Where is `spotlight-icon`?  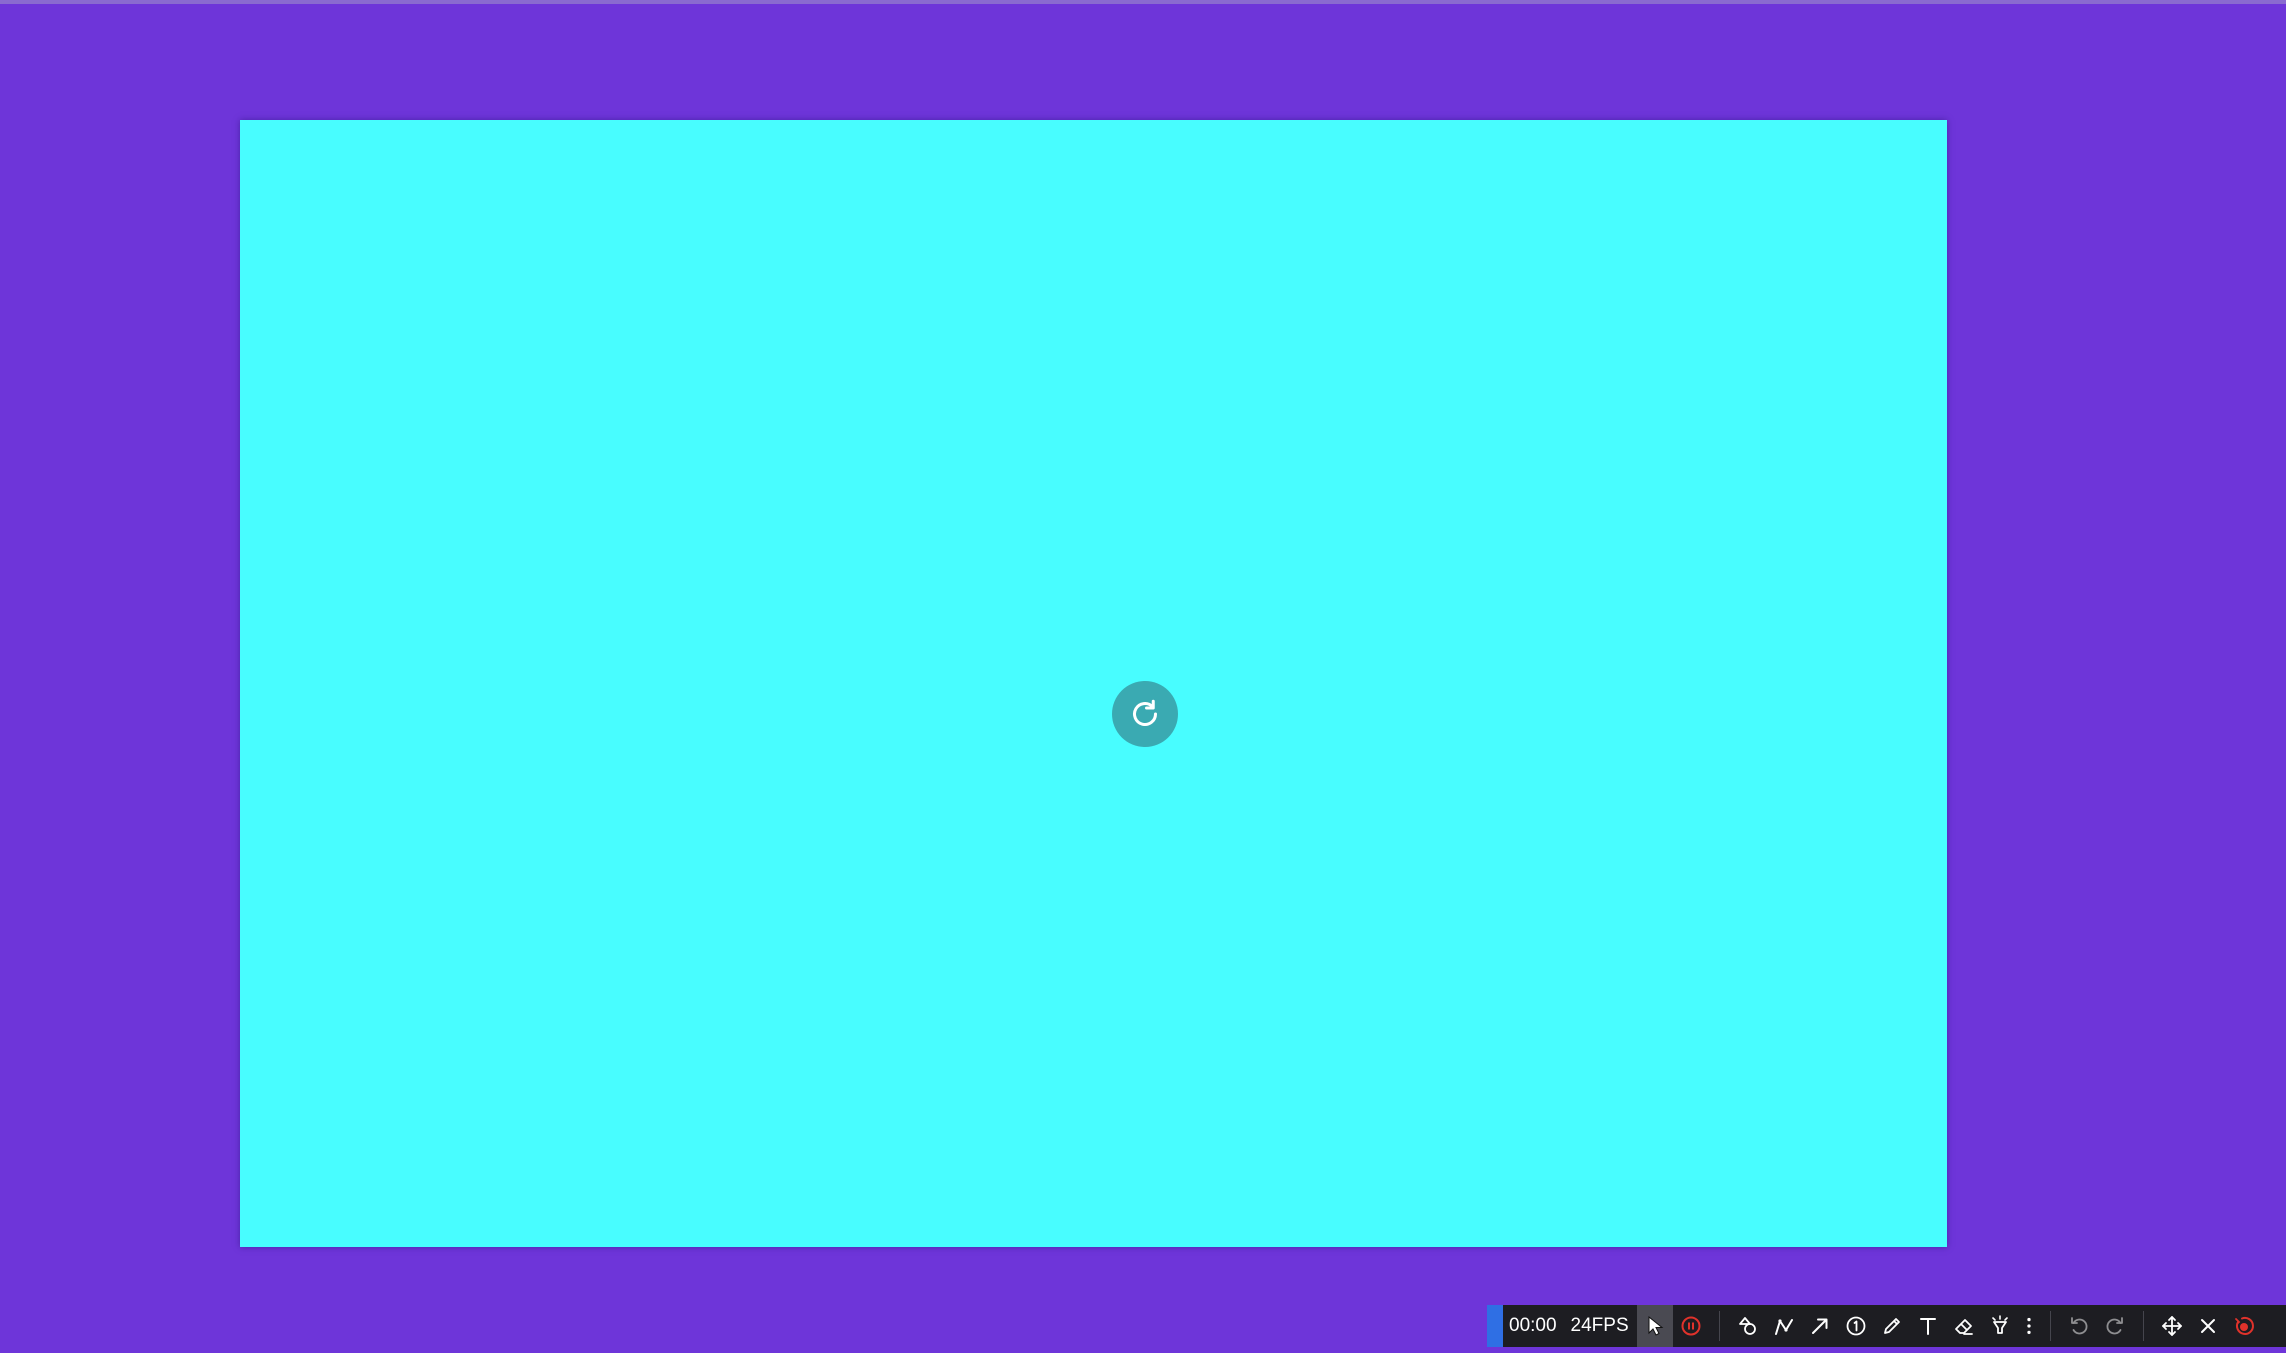
spotlight-icon is located at coordinates (1999, 1324).